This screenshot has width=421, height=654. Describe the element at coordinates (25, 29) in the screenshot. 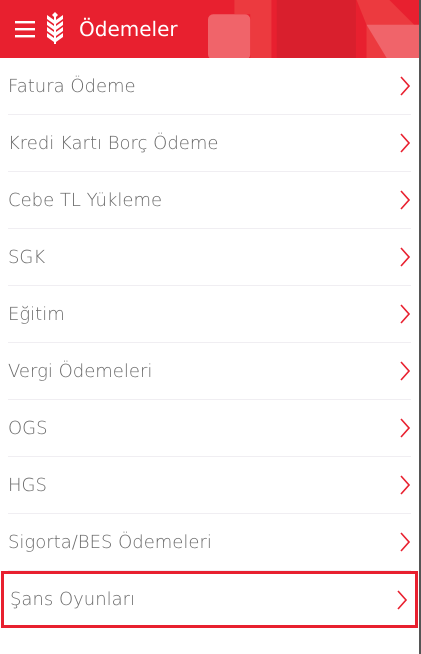

I see `menu-icon` at that location.